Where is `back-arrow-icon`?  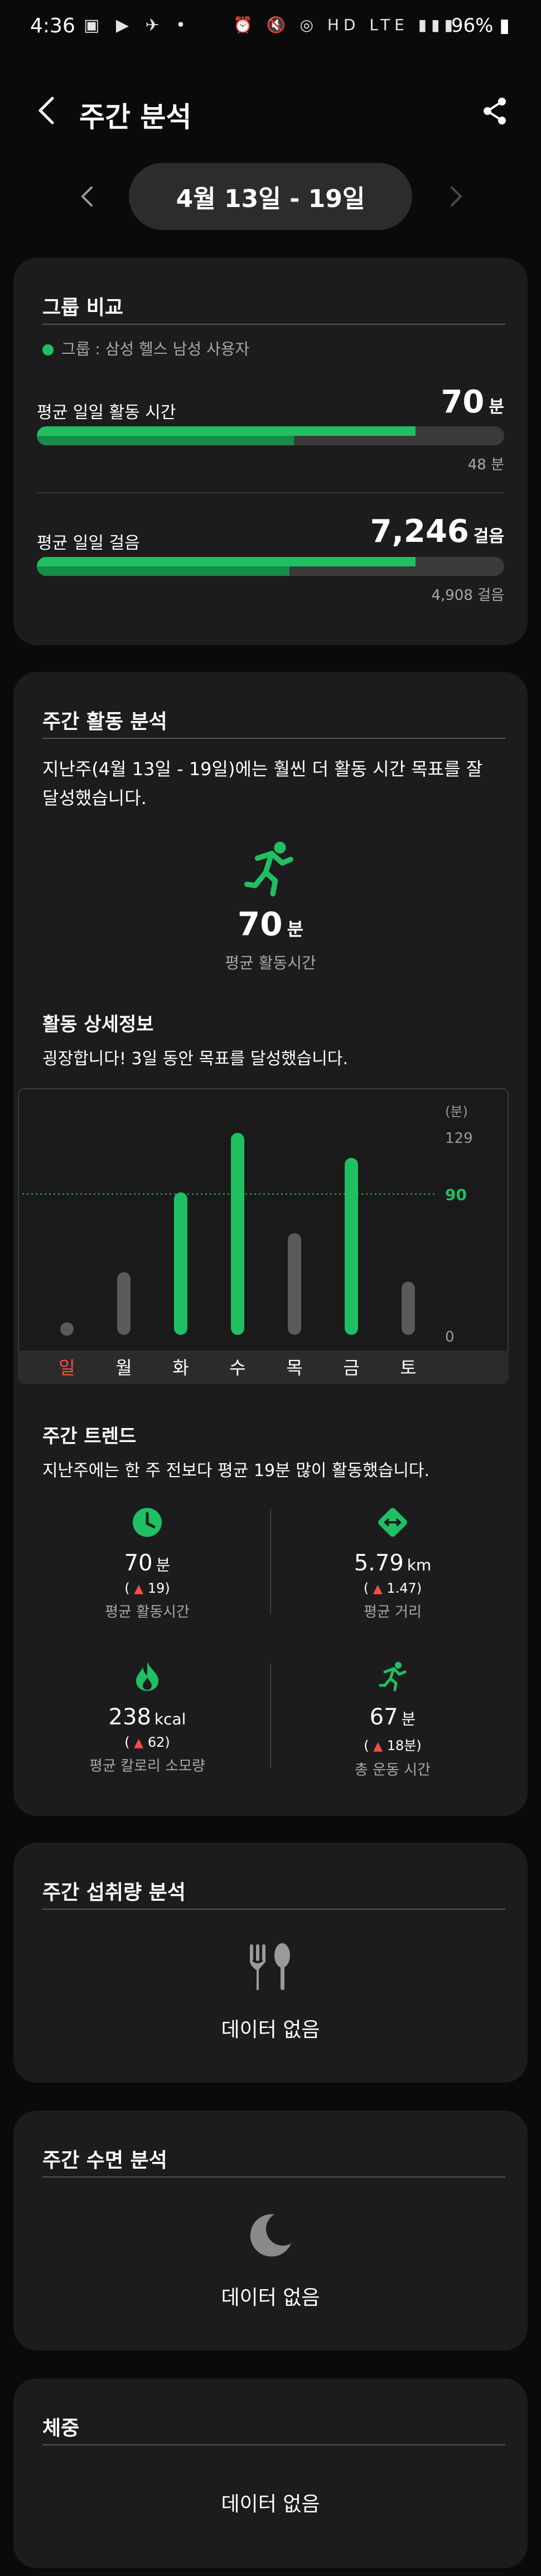
back-arrow-icon is located at coordinates (47, 110).